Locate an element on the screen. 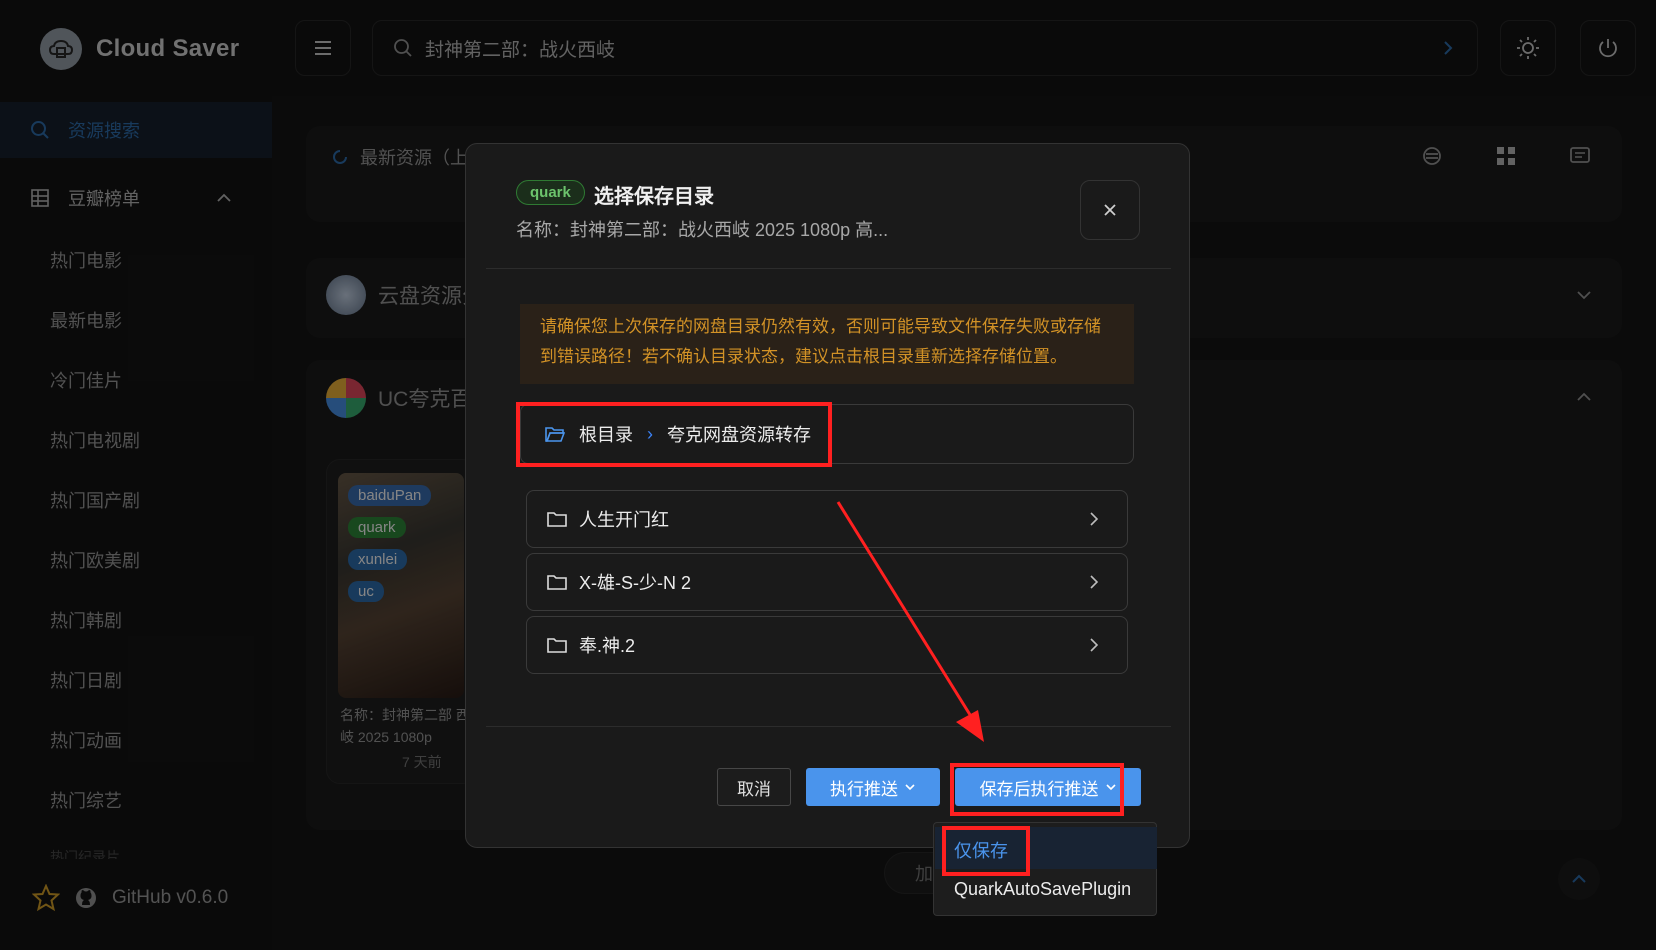 This screenshot has width=1656, height=950. cancel-label: 取消 is located at coordinates (754, 789).